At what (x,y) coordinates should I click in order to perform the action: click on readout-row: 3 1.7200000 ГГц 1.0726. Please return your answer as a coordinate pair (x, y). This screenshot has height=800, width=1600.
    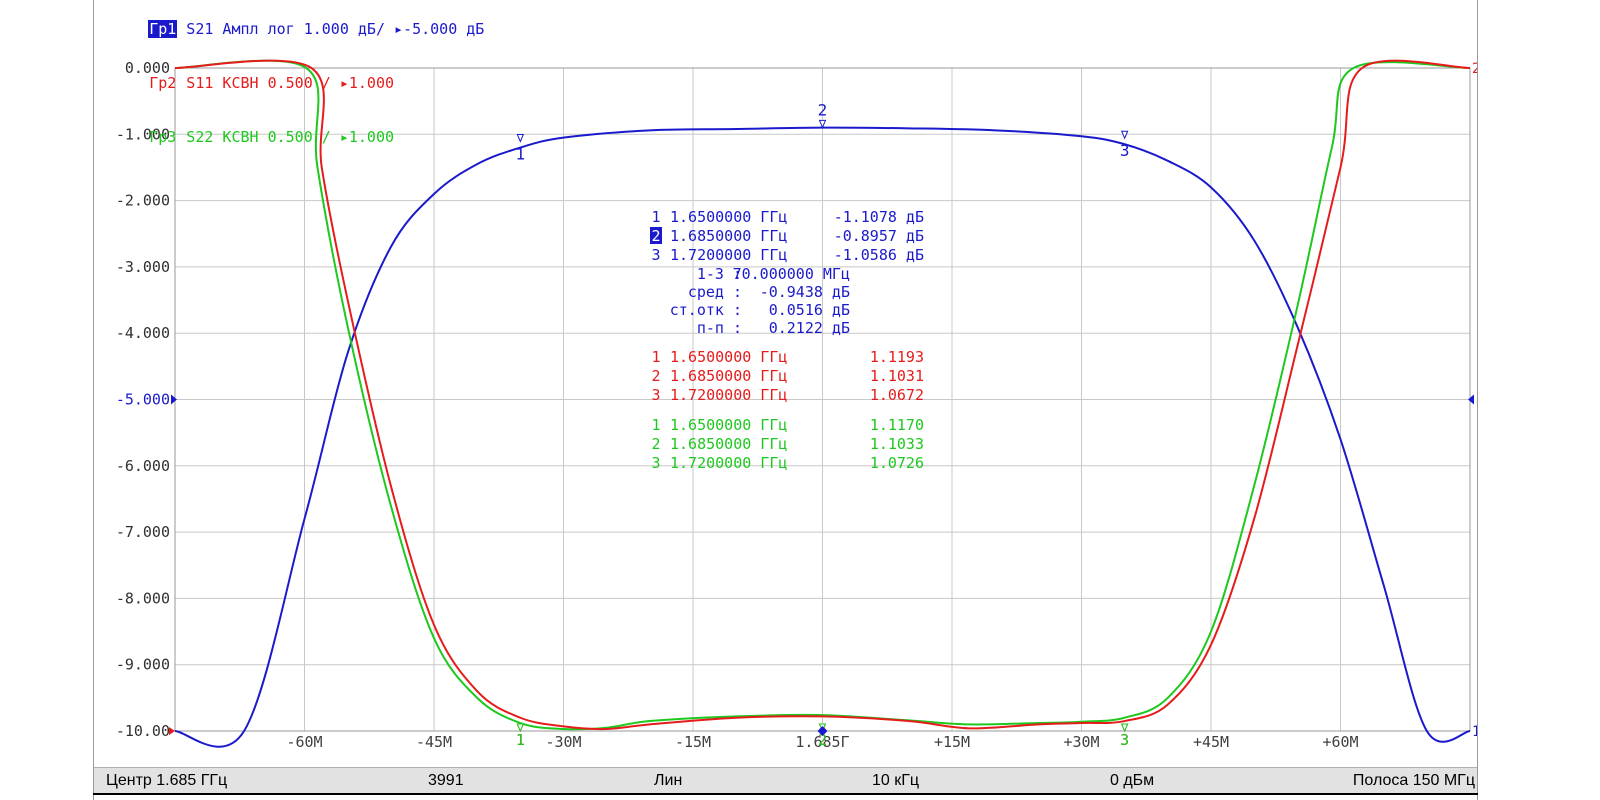
    Looking at the image, I should click on (787, 463).